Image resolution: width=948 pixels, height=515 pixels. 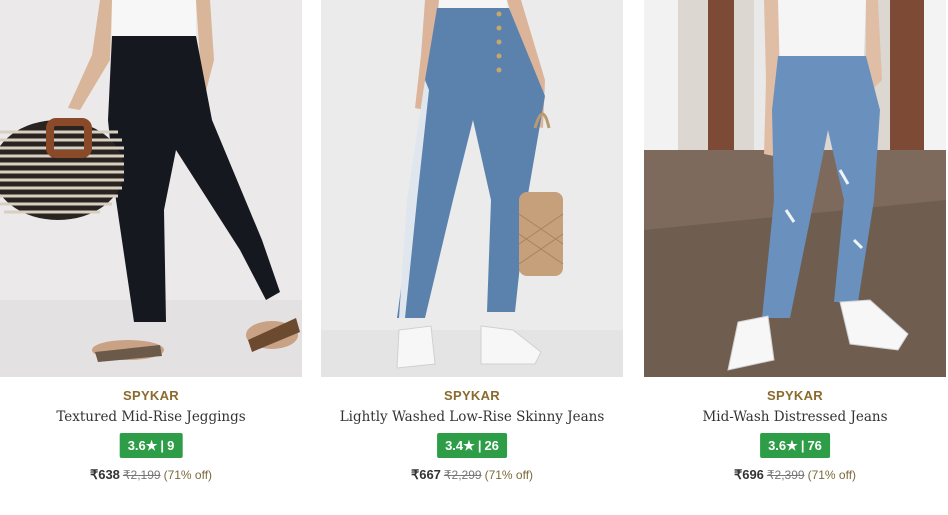 I want to click on selling-price: ₹638, so click(x=104, y=474).